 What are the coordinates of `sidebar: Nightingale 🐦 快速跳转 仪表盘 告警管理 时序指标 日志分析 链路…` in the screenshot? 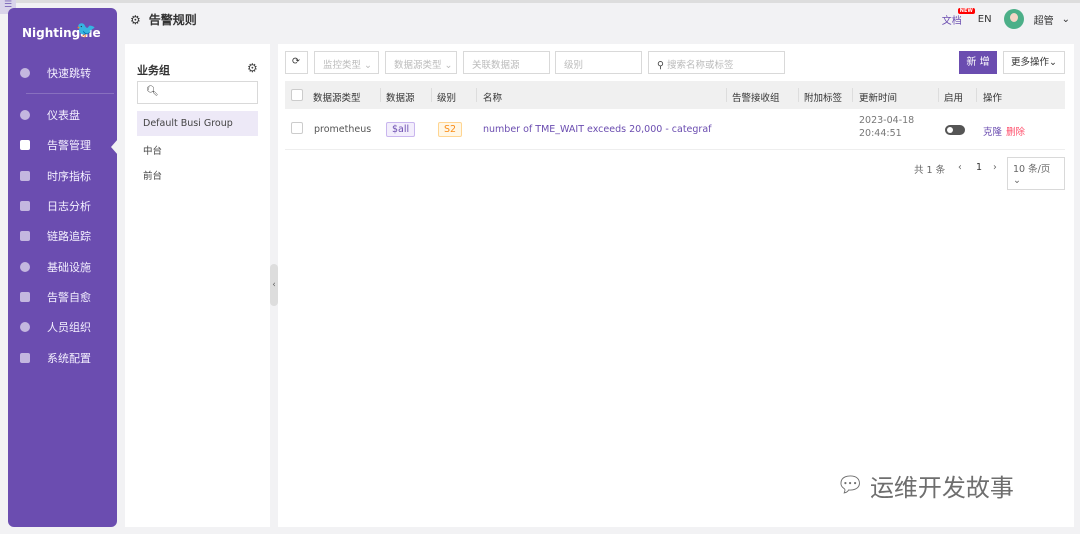 It's located at (62, 267).